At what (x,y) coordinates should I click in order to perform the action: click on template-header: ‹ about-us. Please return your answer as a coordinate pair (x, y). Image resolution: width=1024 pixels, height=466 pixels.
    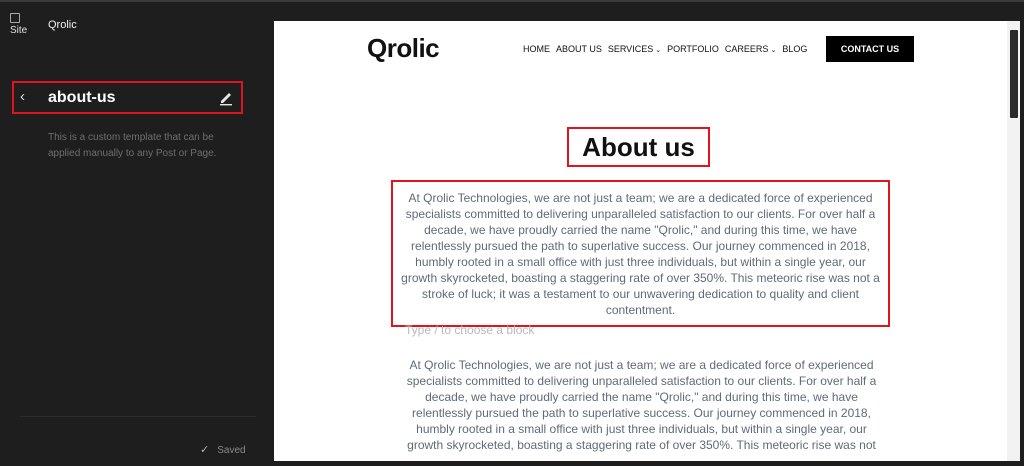
    Looking at the image, I should click on (127, 97).